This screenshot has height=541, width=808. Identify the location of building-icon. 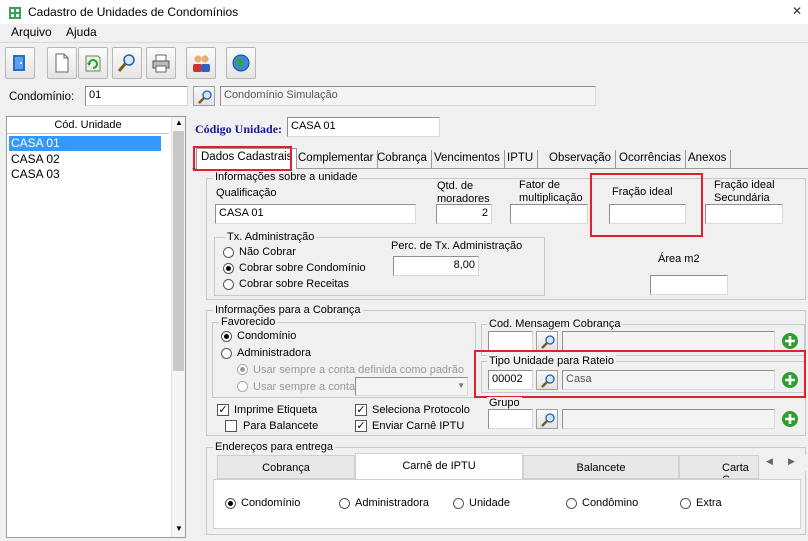
(15, 13).